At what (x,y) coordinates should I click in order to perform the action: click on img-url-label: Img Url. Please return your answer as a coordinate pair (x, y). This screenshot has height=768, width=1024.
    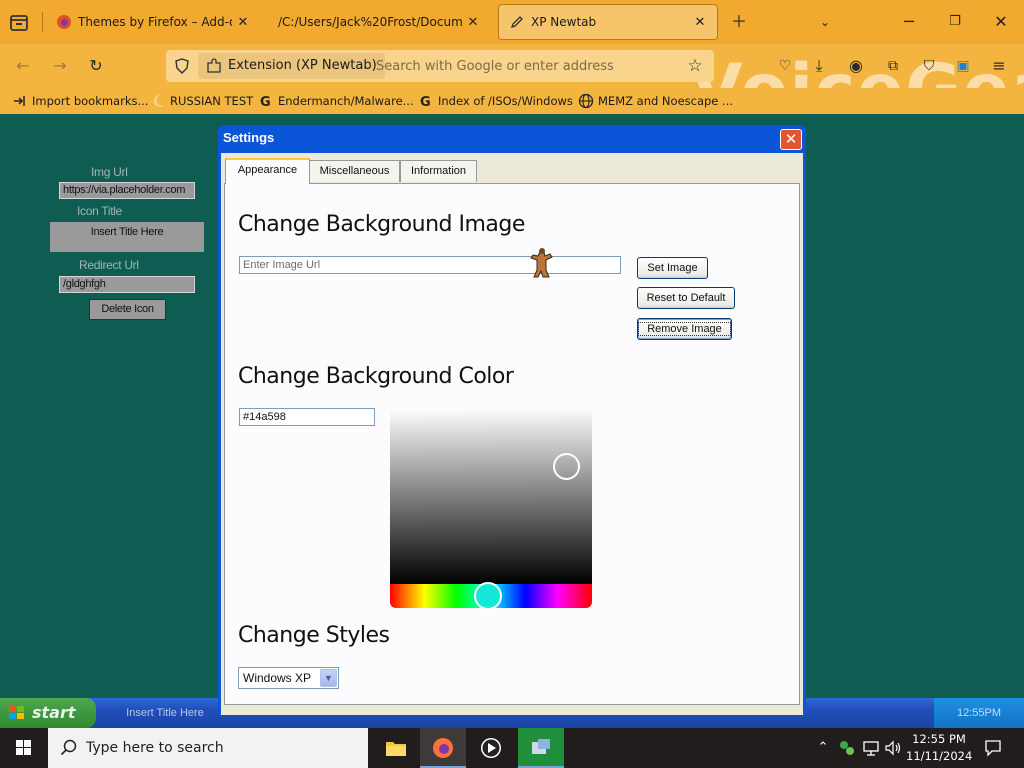
    Looking at the image, I should click on (109, 172).